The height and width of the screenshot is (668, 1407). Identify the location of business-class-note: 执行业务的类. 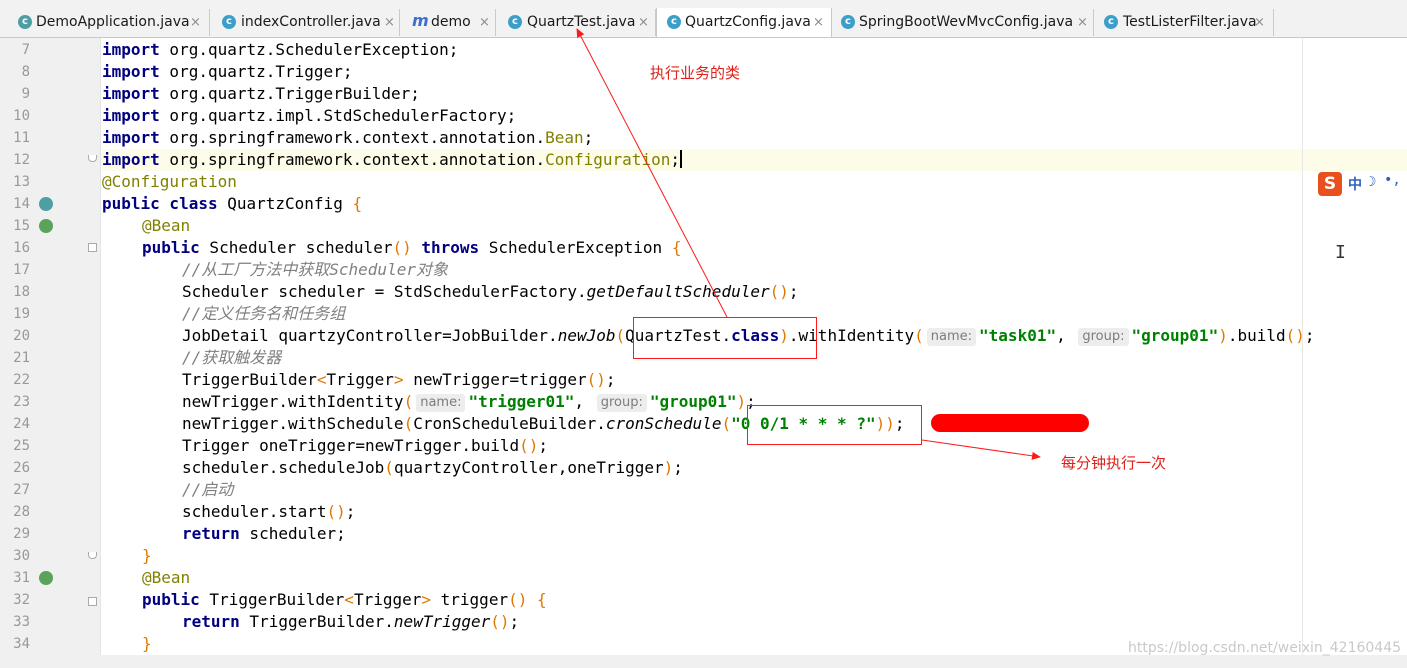
(695, 73).